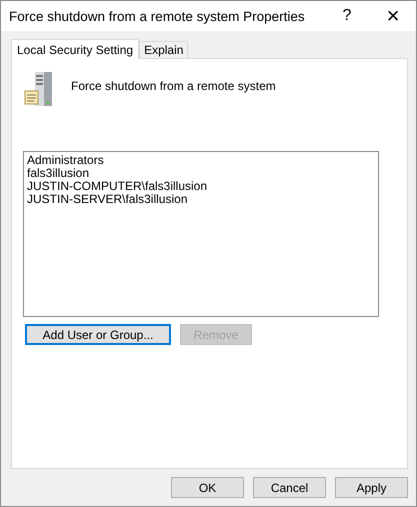 The image size is (417, 507). I want to click on ok-button: OK, so click(207, 487).